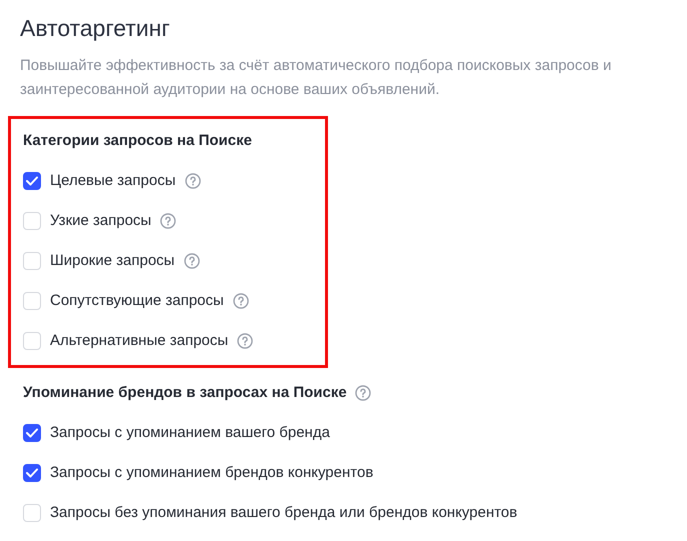 This screenshot has height=541, width=687. I want to click on group-heading: Категории запросов на Поиске, so click(137, 141).